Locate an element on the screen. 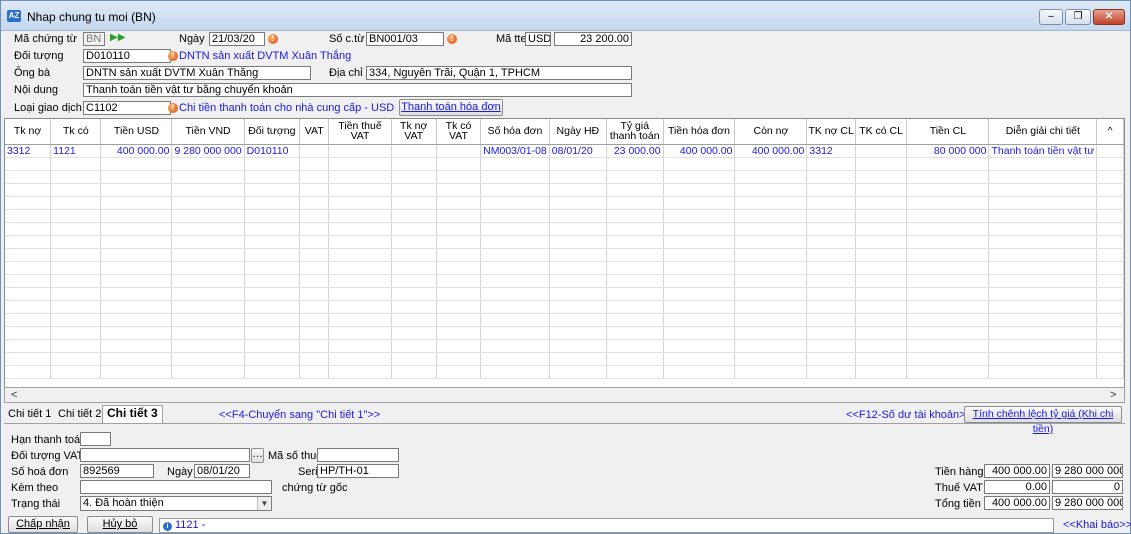  thanh-toan-hoa-don-button: Thanh toán hóa đơn is located at coordinates (451, 107).